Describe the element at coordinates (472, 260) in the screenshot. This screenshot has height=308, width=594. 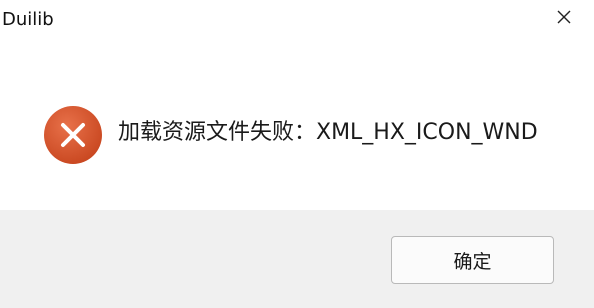
I see `ok-button: 确定` at that location.